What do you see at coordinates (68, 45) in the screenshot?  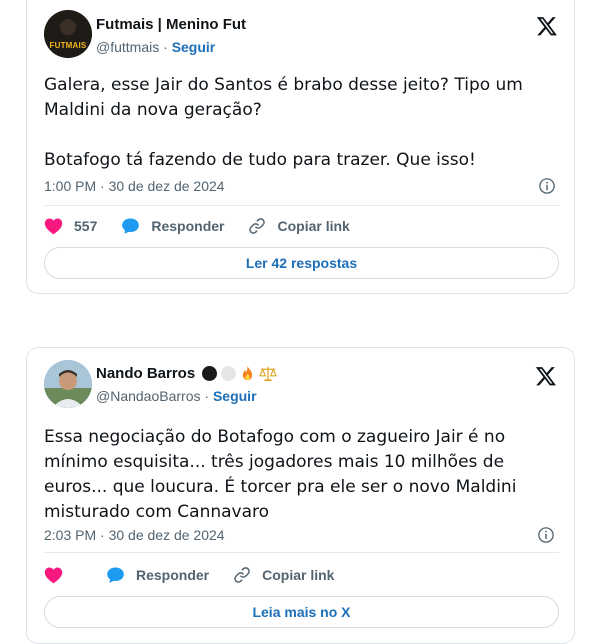 I see `avatar-logo-text: FUTMAIS` at bounding box center [68, 45].